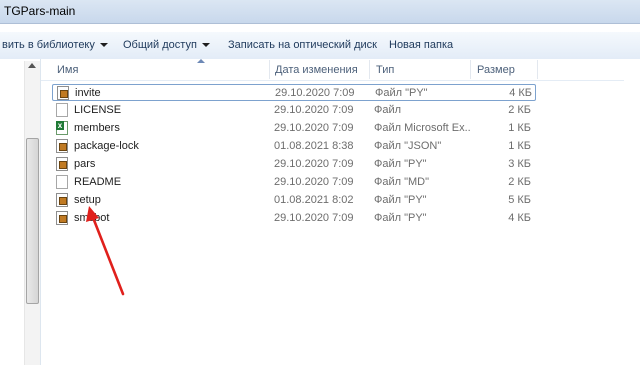 Image resolution: width=640 pixels, height=365 pixels. Describe the element at coordinates (160, 45) in the screenshot. I see `share-label: Общий доступ` at that location.